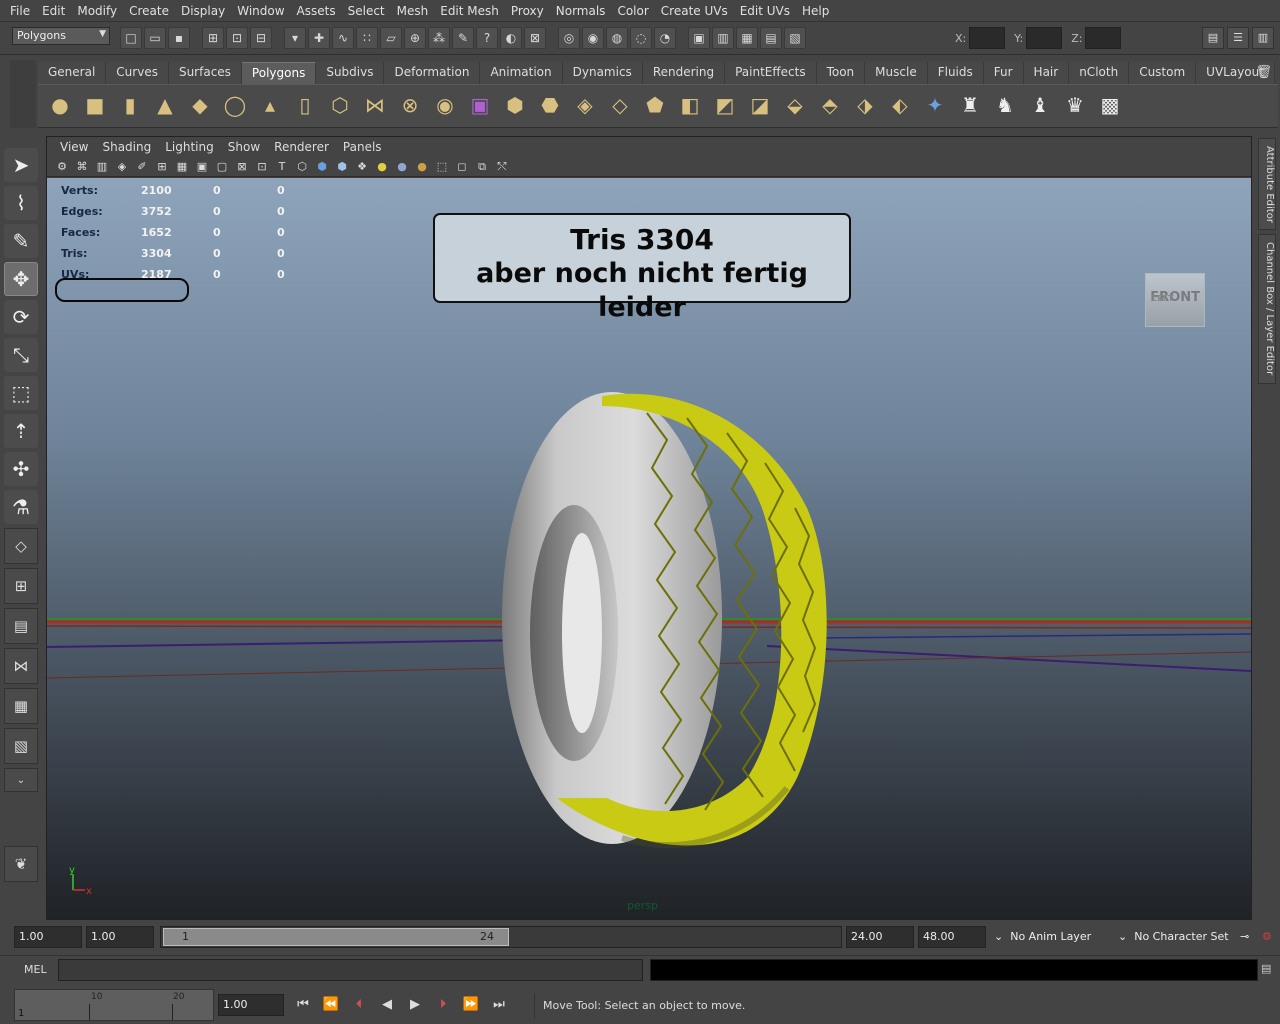 The height and width of the screenshot is (1024, 1280). I want to click on poly-cone-icon: ▲, so click(165, 105).